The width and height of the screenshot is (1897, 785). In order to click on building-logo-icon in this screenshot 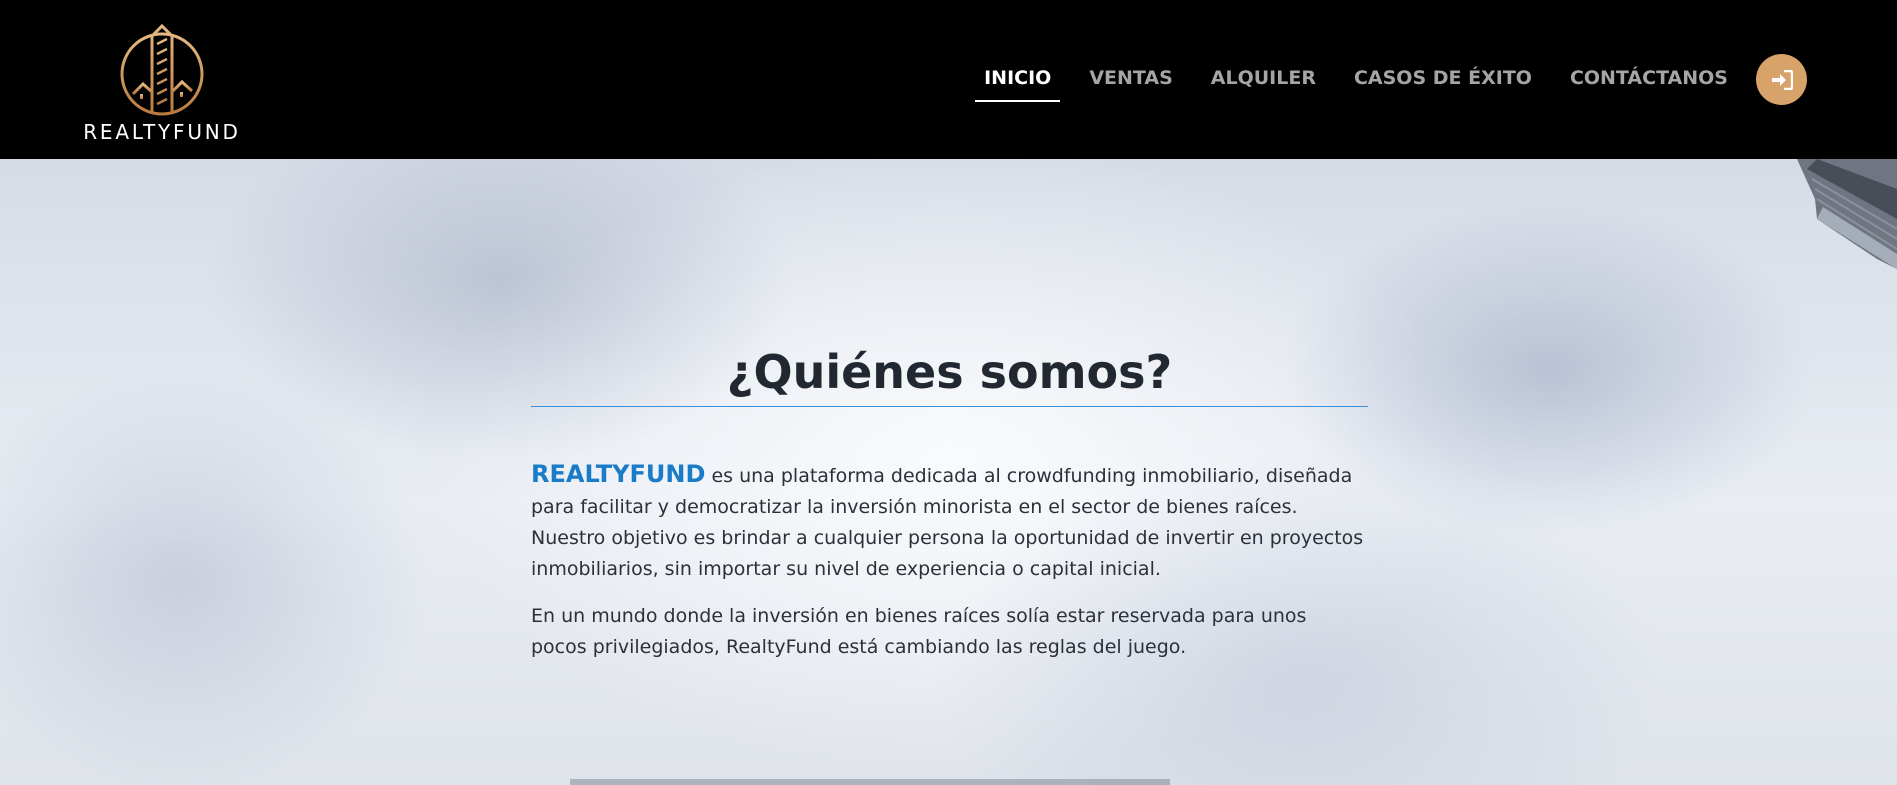, I will do `click(162, 69)`.